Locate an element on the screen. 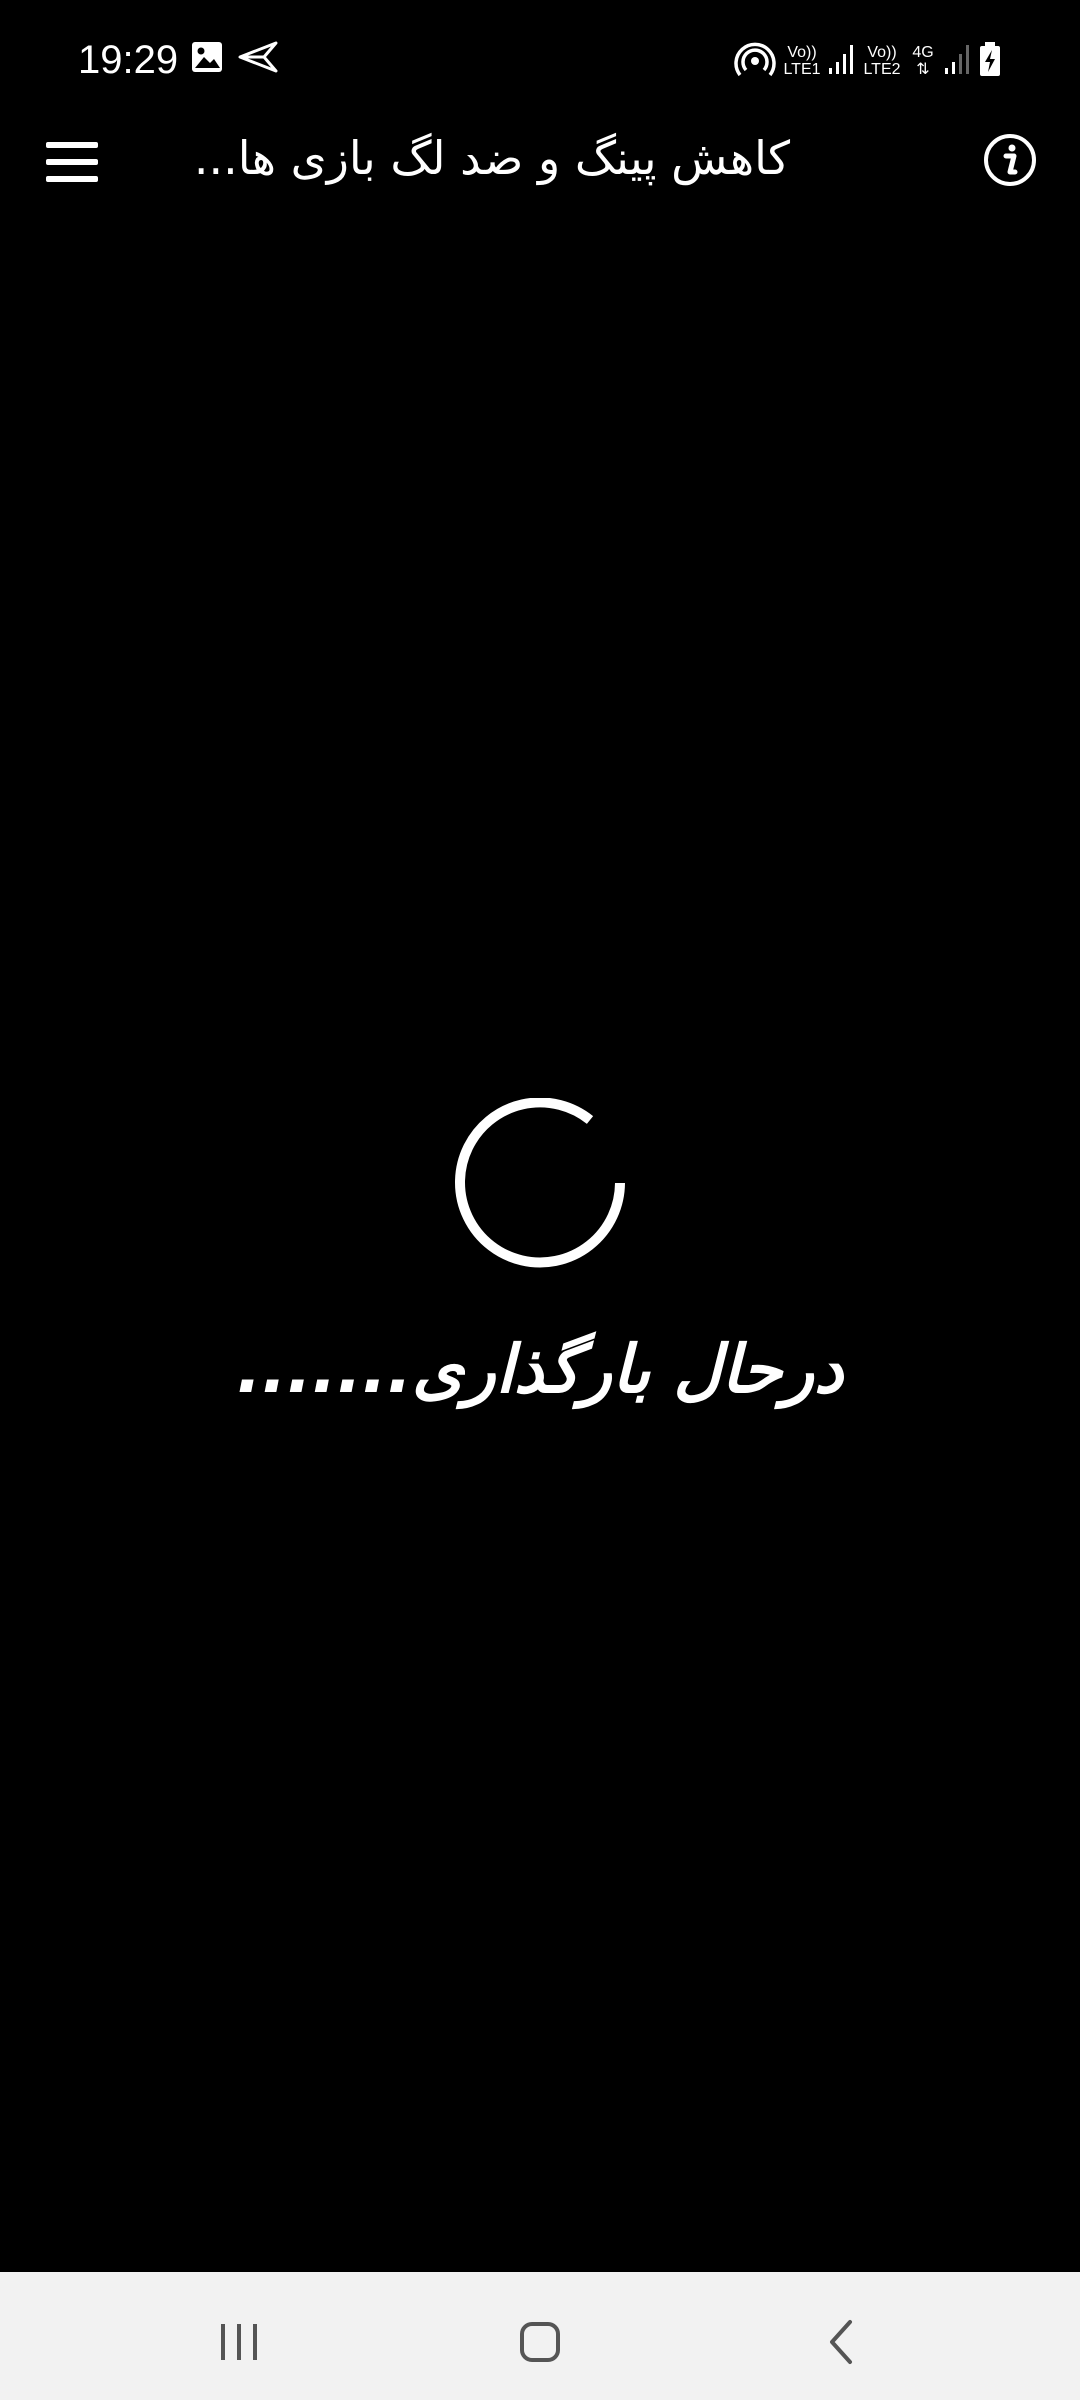 The height and width of the screenshot is (2400, 1080). status-bar: 19:29 Vo)) LTE1 Vo)) LTE2 4G ⇅ is located at coordinates (540, 60).